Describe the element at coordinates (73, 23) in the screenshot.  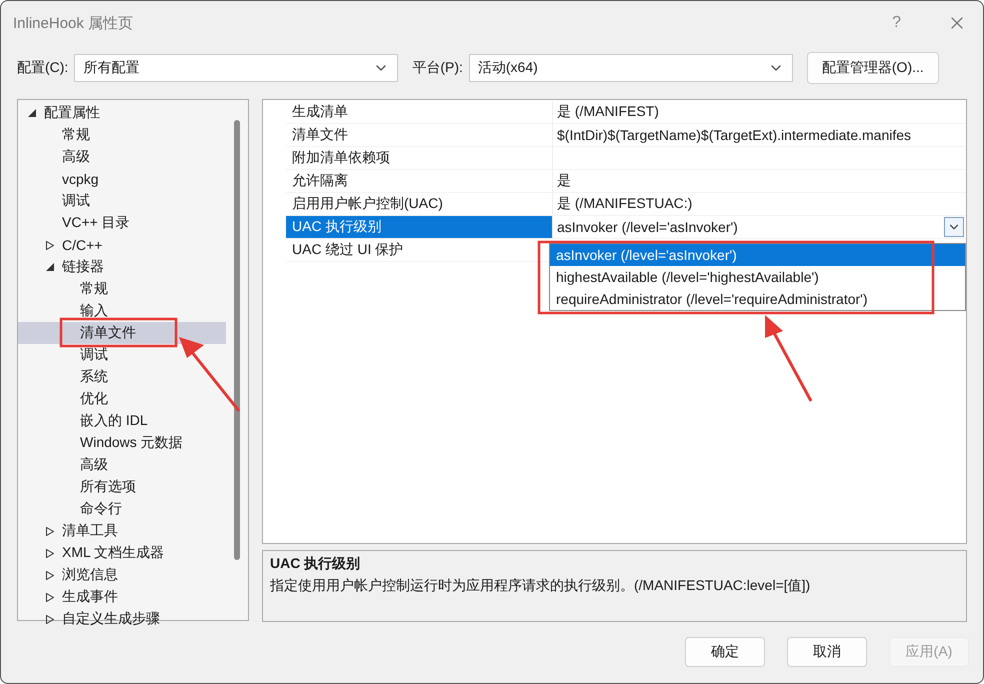
I see `window-title: InlineHook 属性页` at that location.